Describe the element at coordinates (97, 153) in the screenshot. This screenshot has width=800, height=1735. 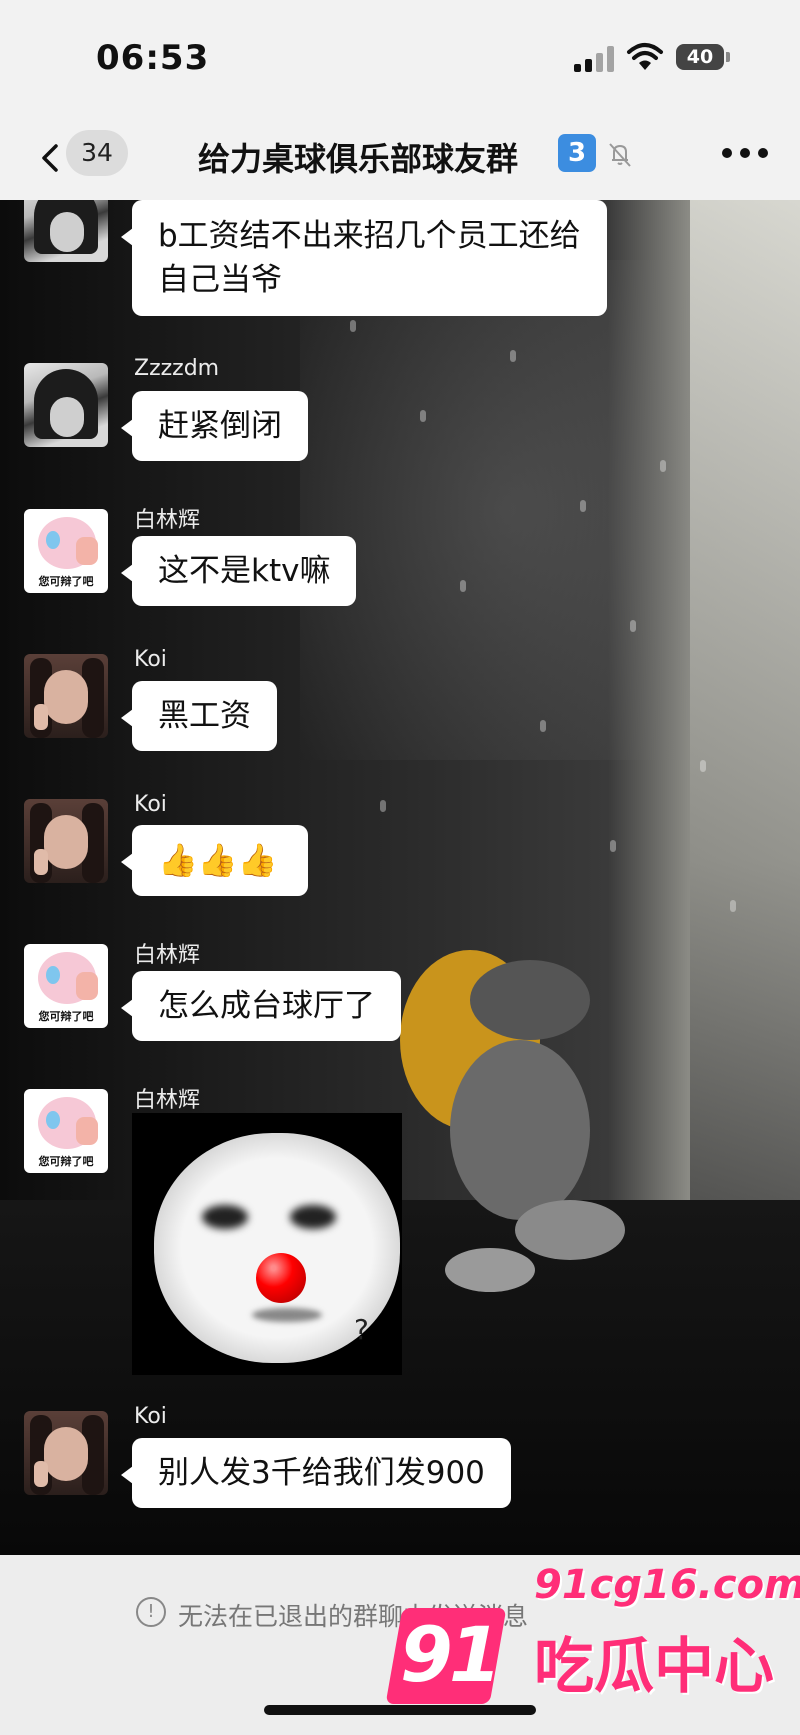
I see `unread-count-badge: 34` at that location.